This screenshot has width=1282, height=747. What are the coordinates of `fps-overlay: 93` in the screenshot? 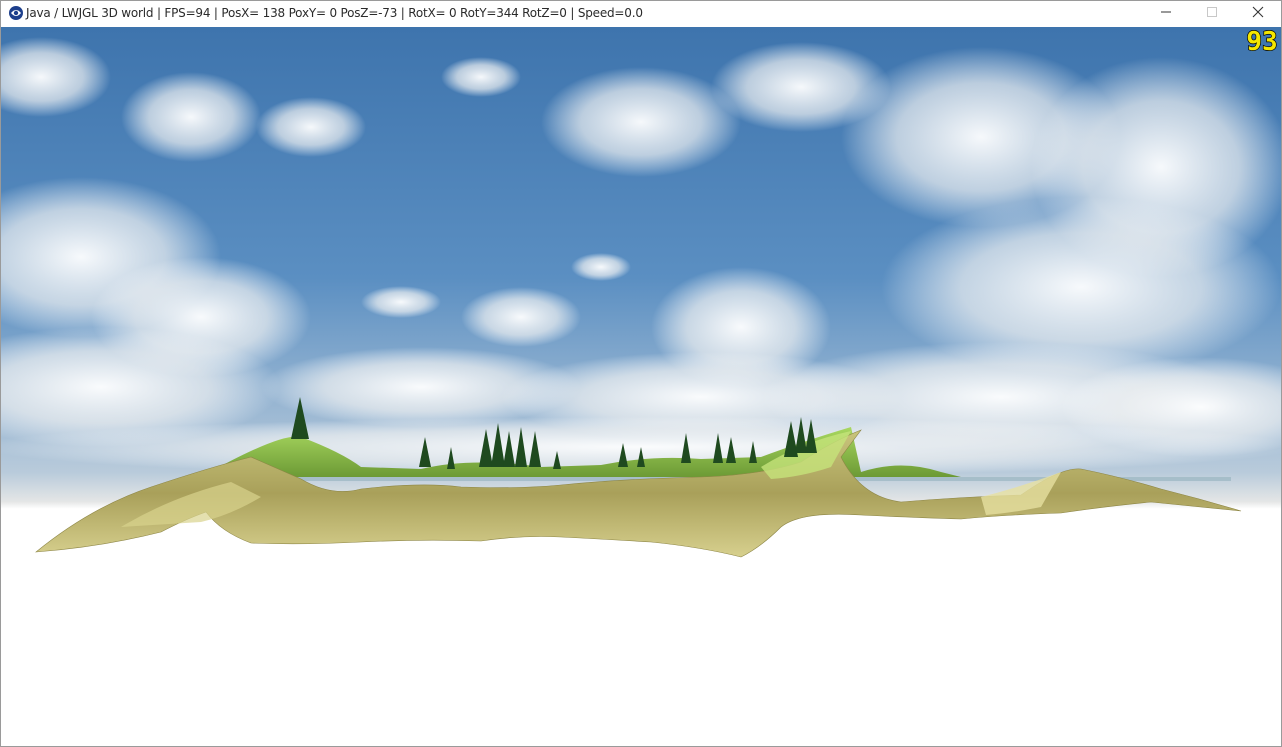 It's located at (1262, 41).